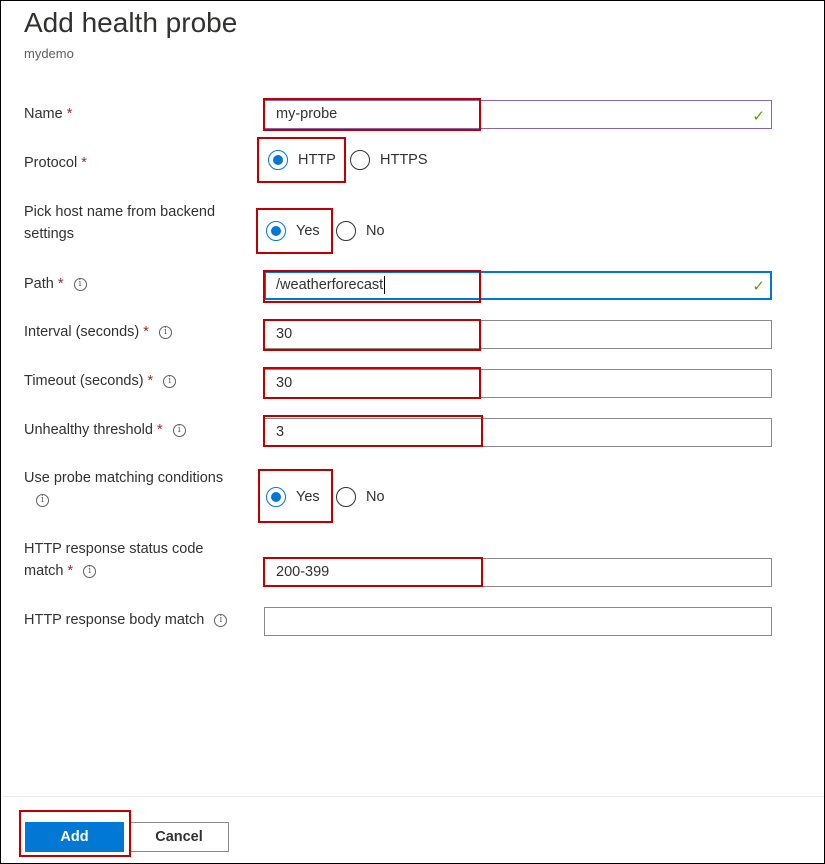 This screenshot has height=864, width=825. Describe the element at coordinates (413, 796) in the screenshot. I see `footer-divider` at that location.